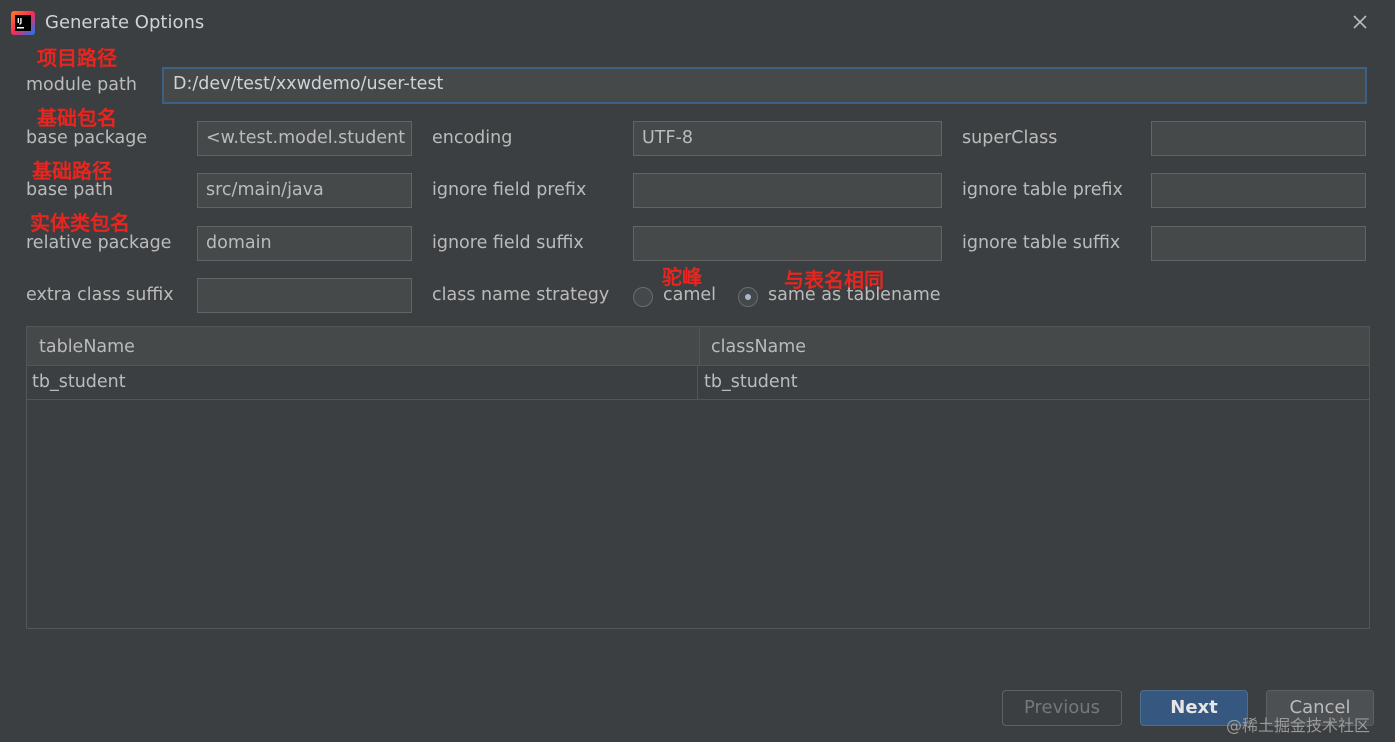 The height and width of the screenshot is (742, 1395). What do you see at coordinates (787, 190) in the screenshot?
I see `ignore-field-prefix-field` at bounding box center [787, 190].